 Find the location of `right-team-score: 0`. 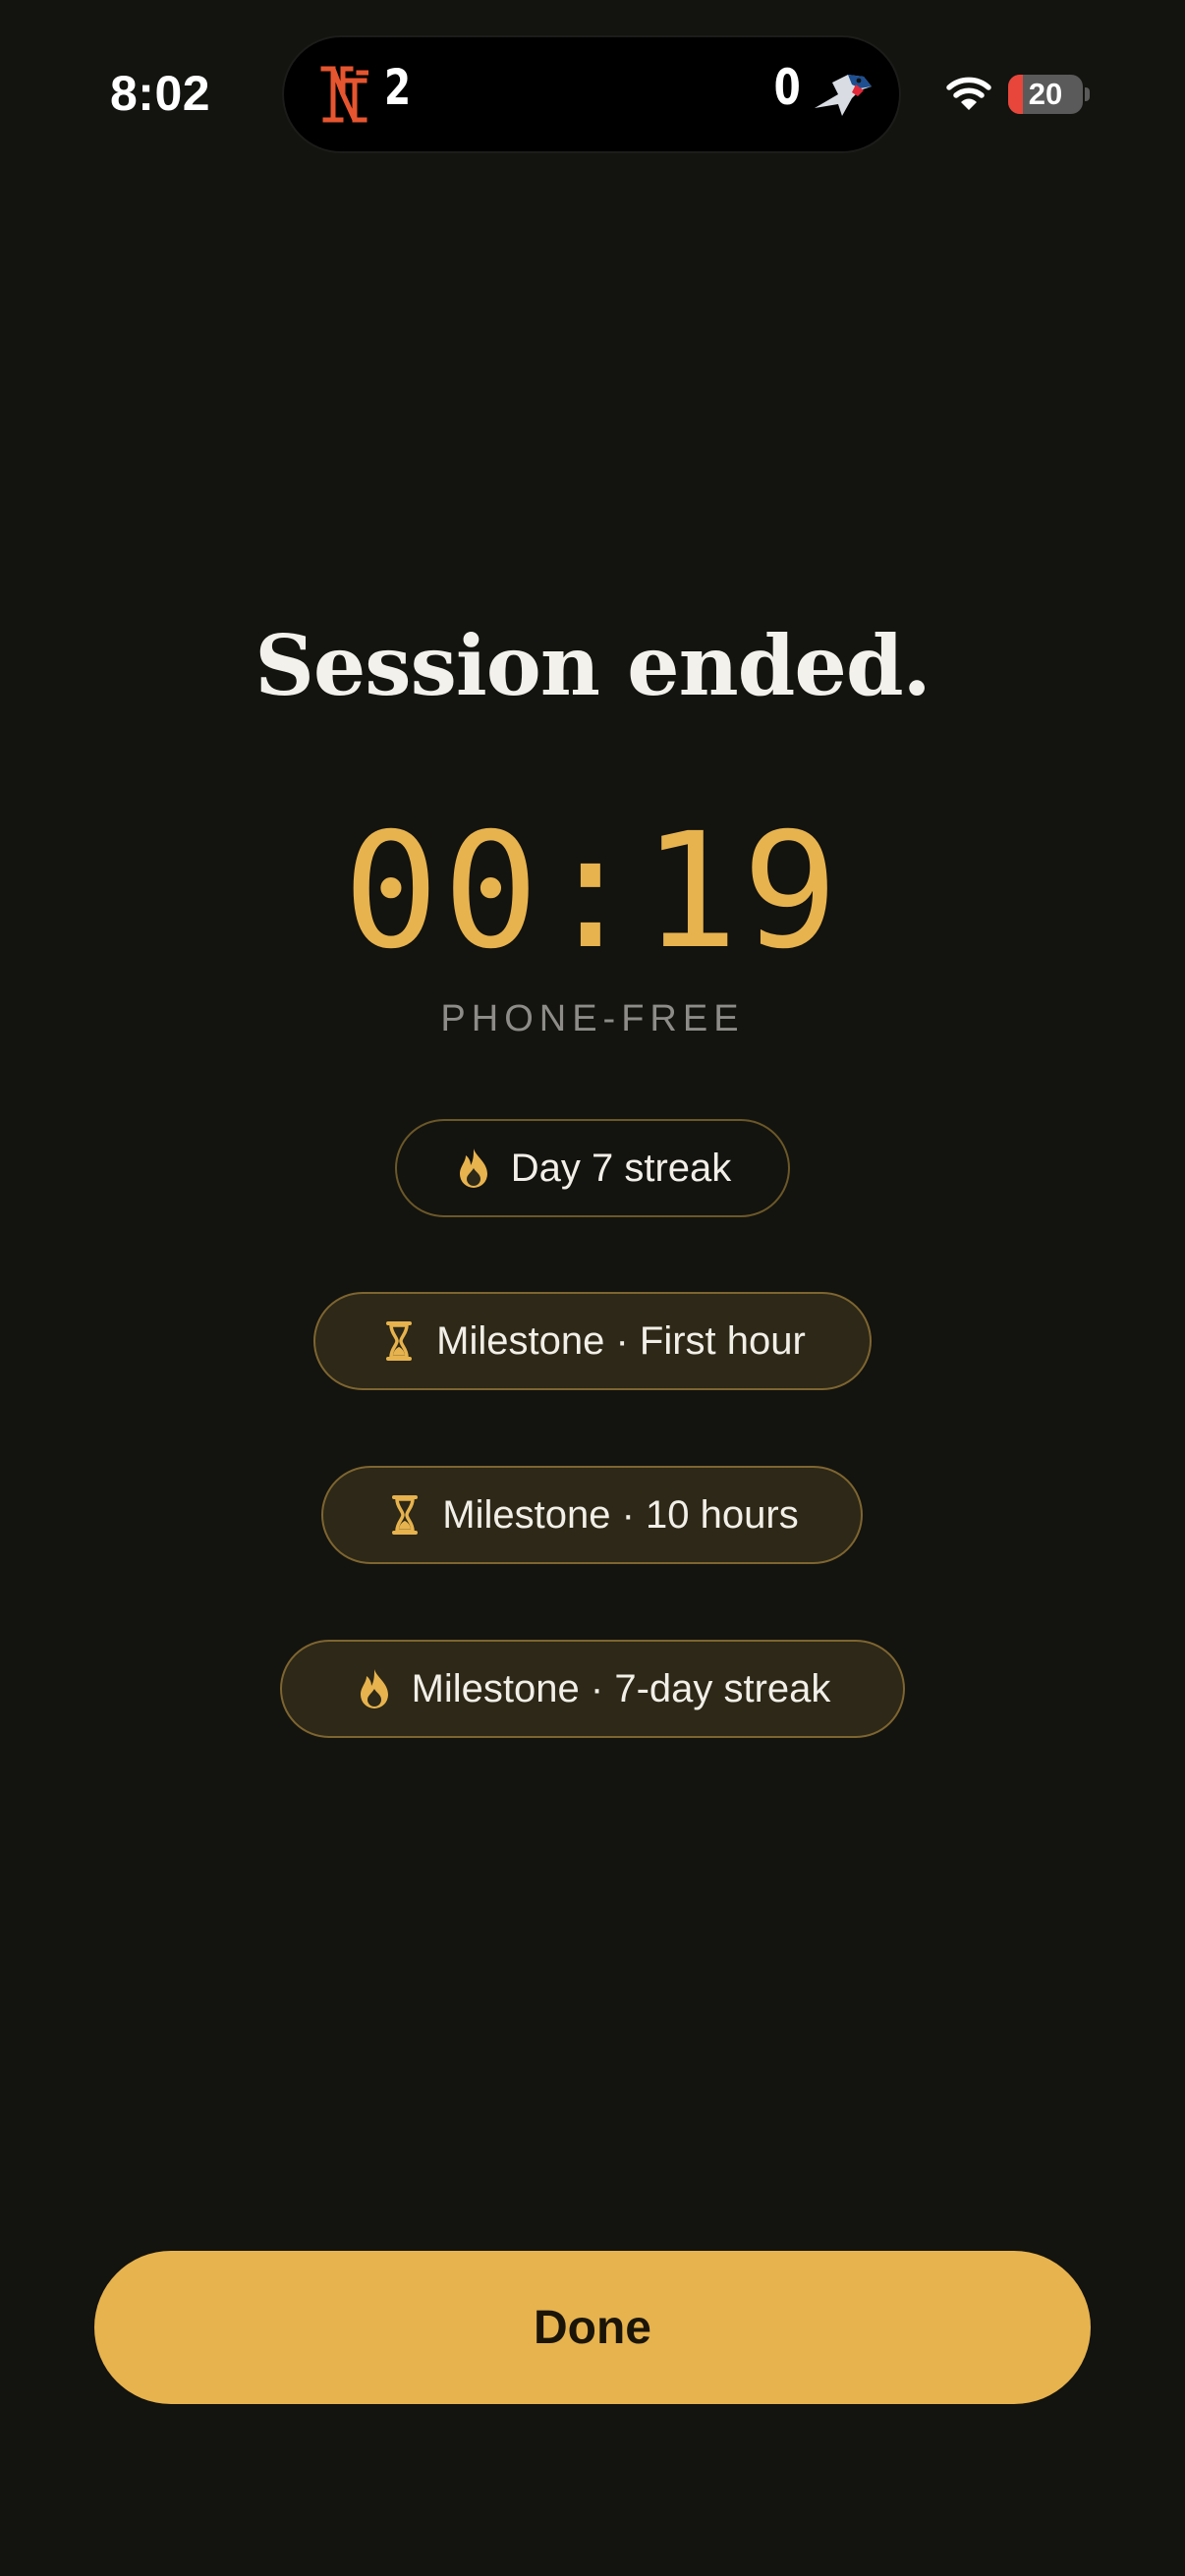

right-team-score: 0 is located at coordinates (787, 87).